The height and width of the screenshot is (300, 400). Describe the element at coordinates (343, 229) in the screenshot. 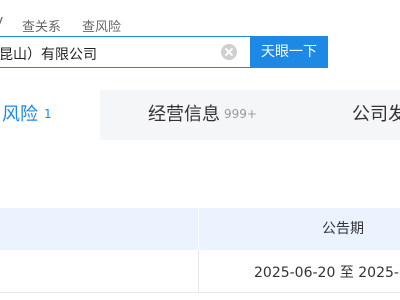

I see `column-header-announcement-period: 公告期` at that location.